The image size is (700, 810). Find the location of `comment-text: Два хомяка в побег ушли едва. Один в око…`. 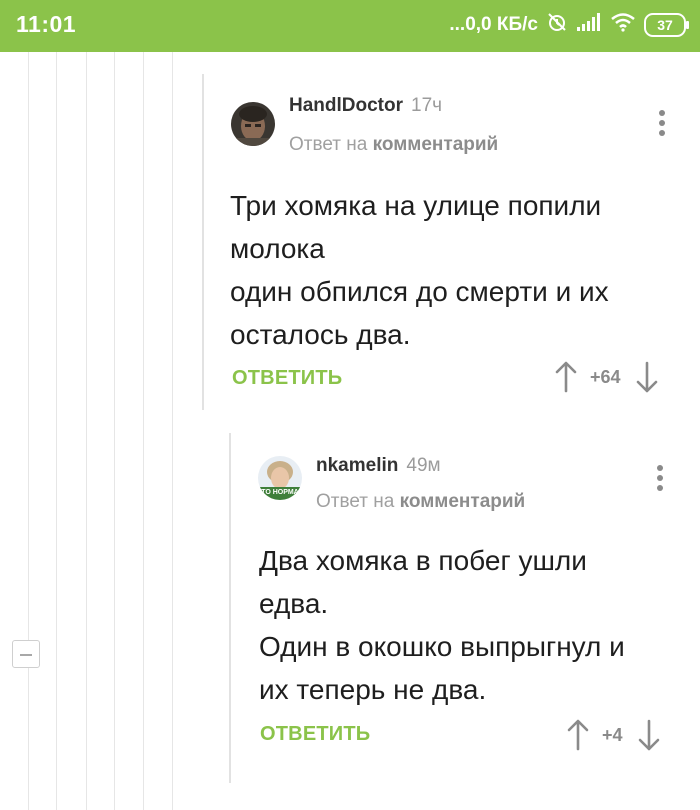

comment-text: Два хомяка в побег ушли едва. Один в око… is located at coordinates (469, 625).